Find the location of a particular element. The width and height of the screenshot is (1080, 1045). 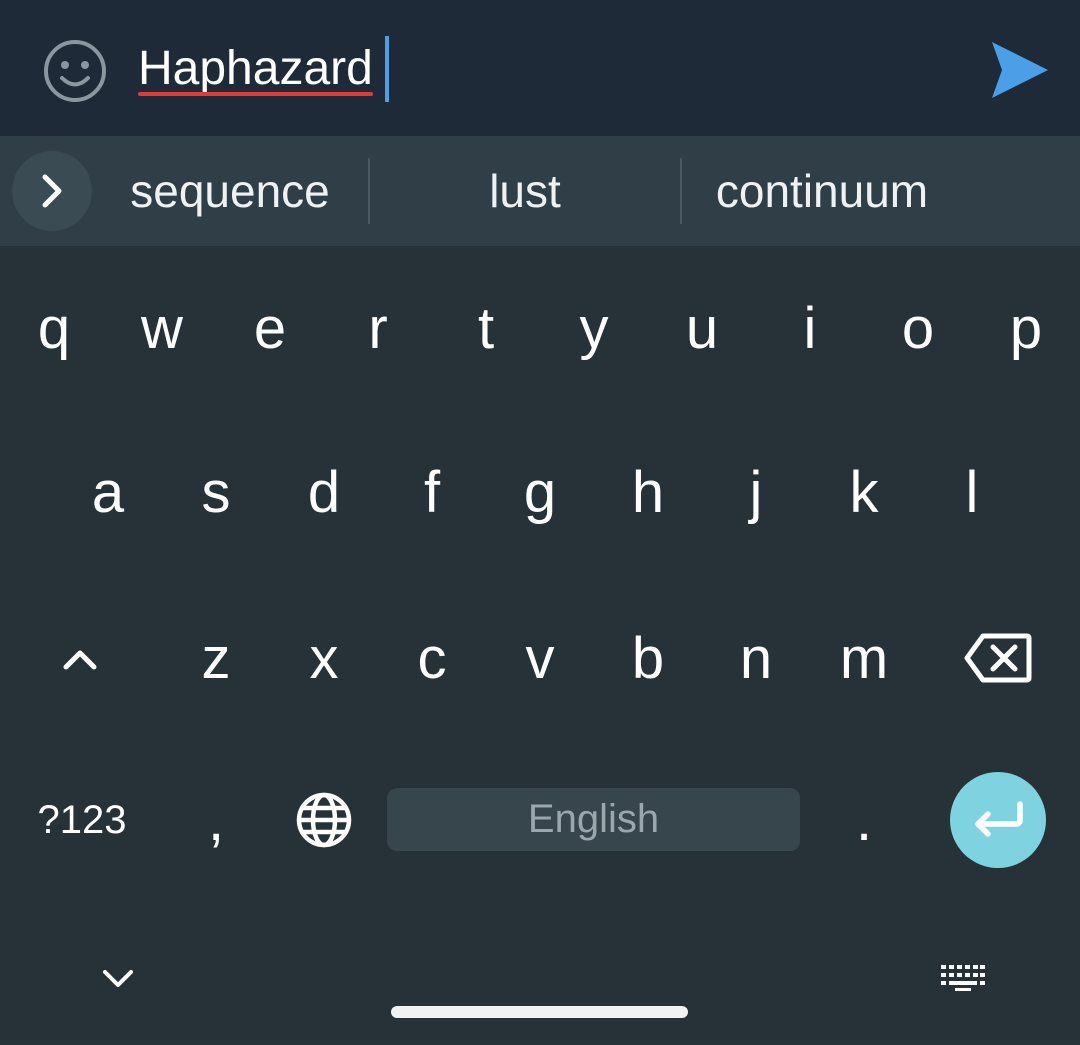

home-gesture-handle is located at coordinates (539, 1012).